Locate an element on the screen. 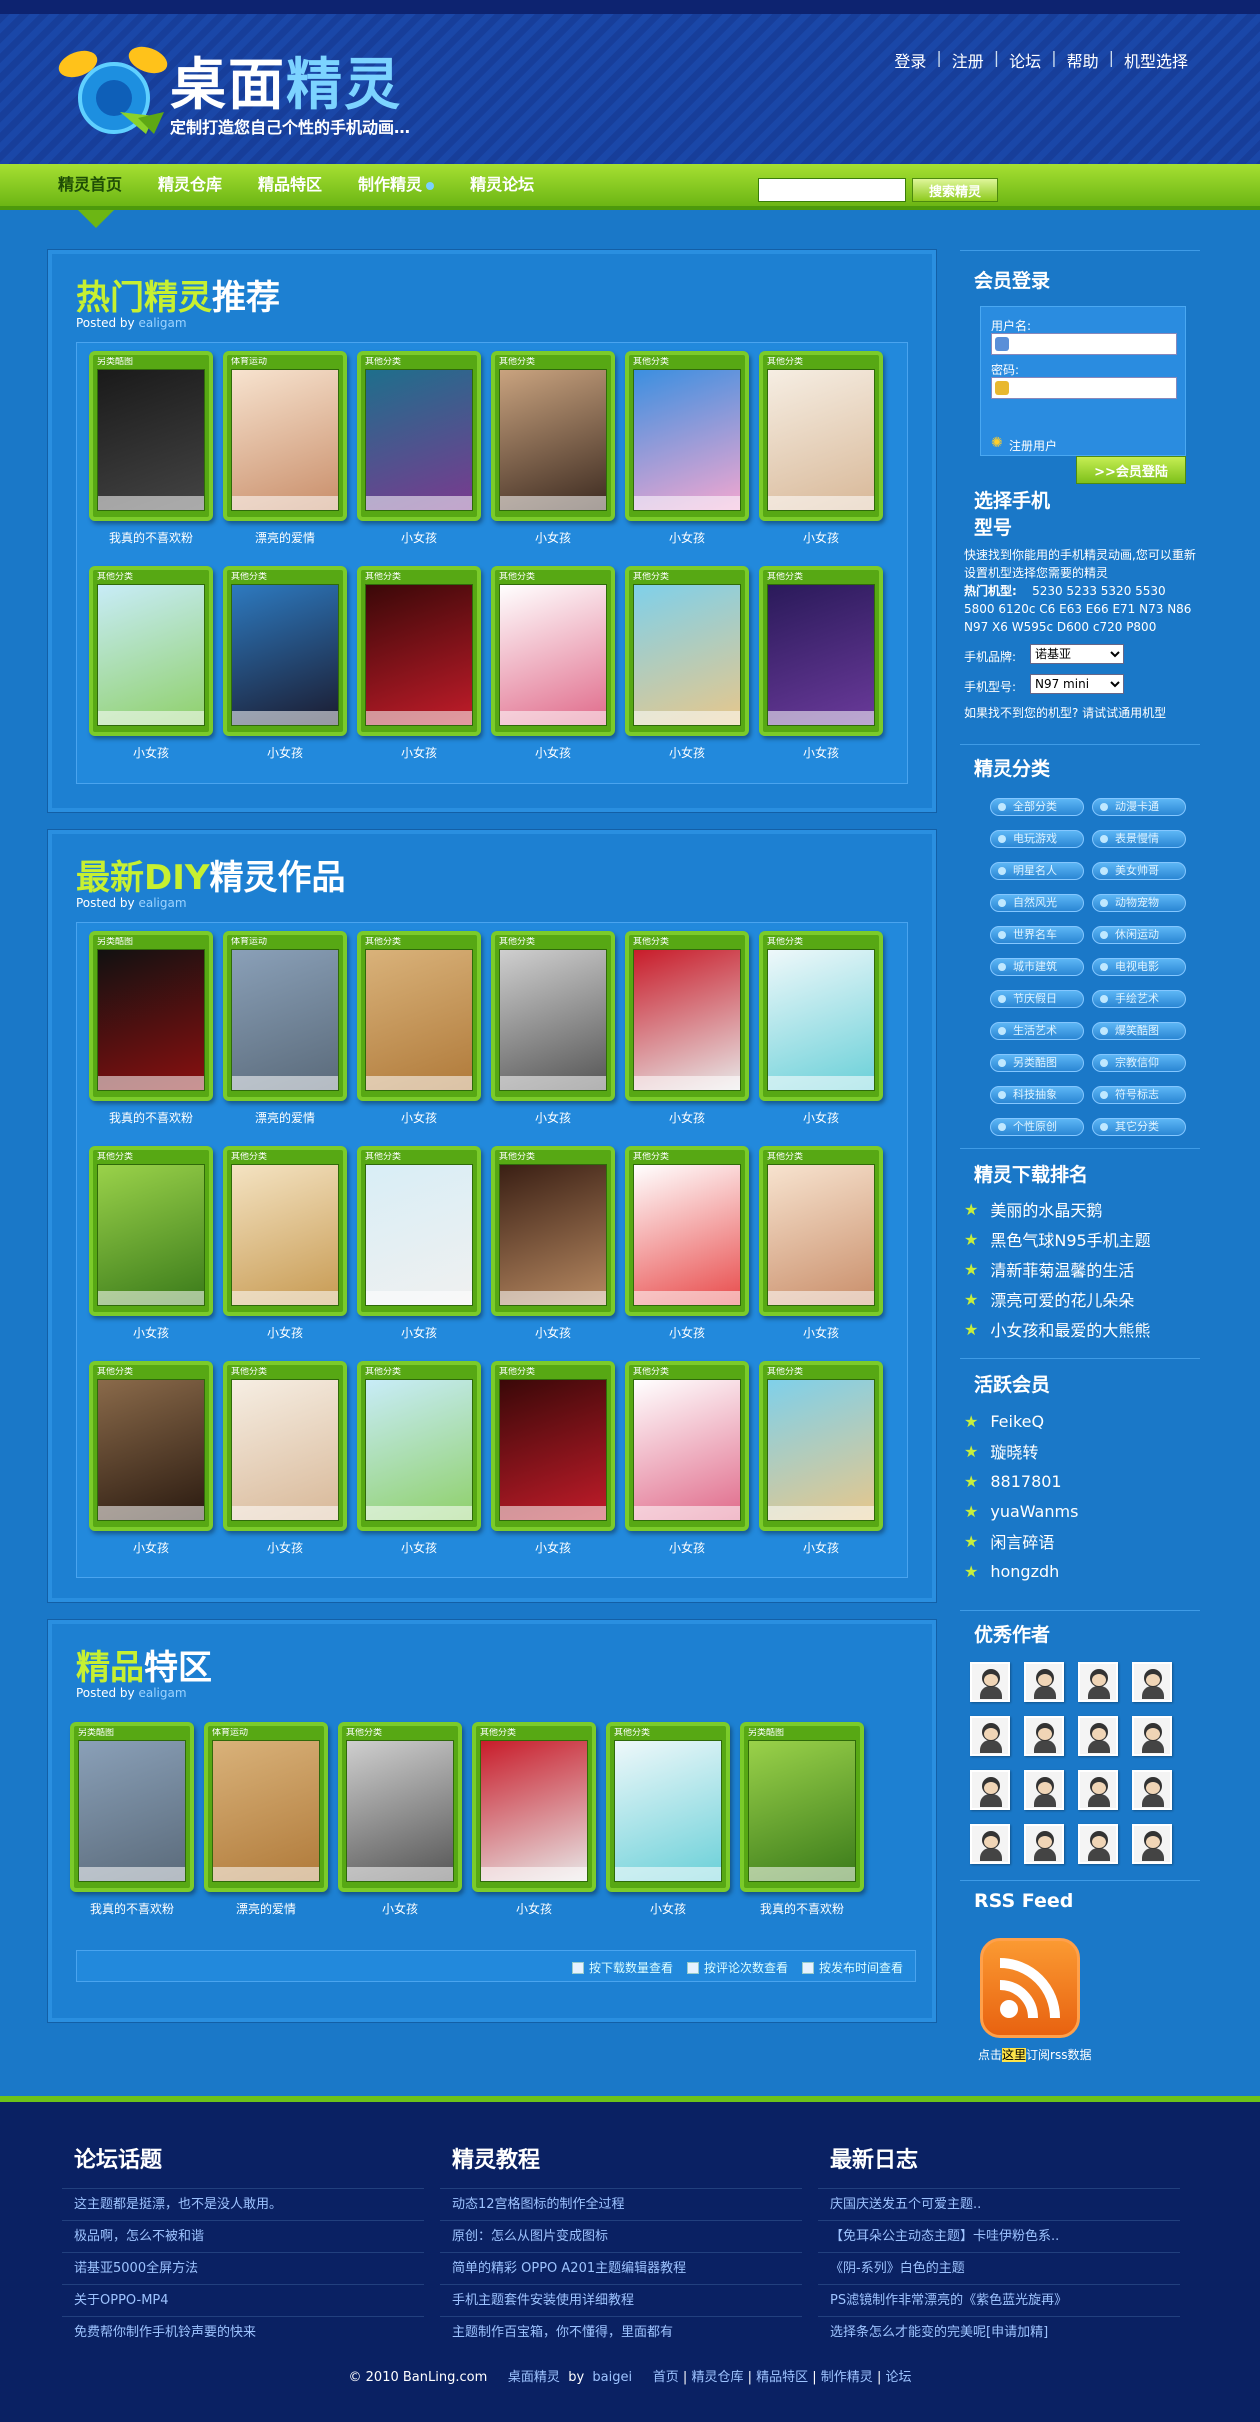 Image resolution: width=1260 pixels, height=2422 pixels. category-pill: 爆笑酷图 is located at coordinates (1139, 1031).